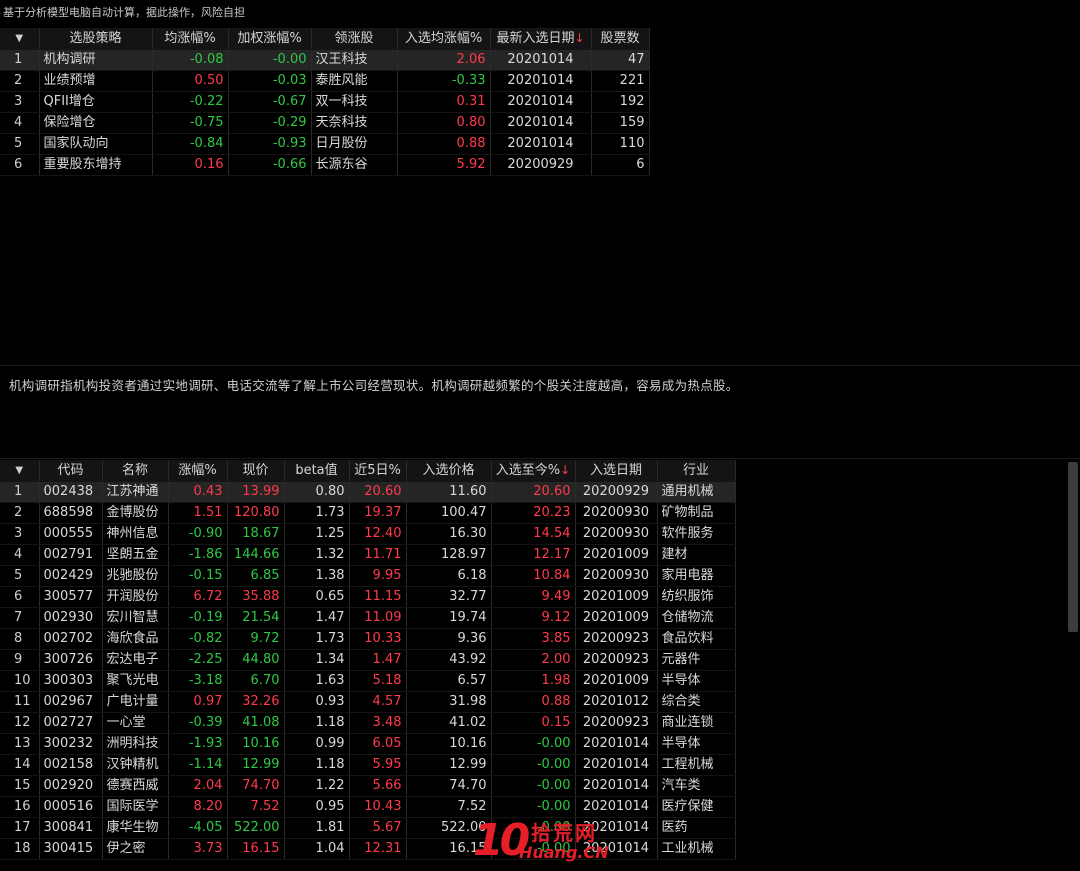 This screenshot has height=871, width=1080. Describe the element at coordinates (256, 765) in the screenshot. I see `current-price: 12.99` at that location.